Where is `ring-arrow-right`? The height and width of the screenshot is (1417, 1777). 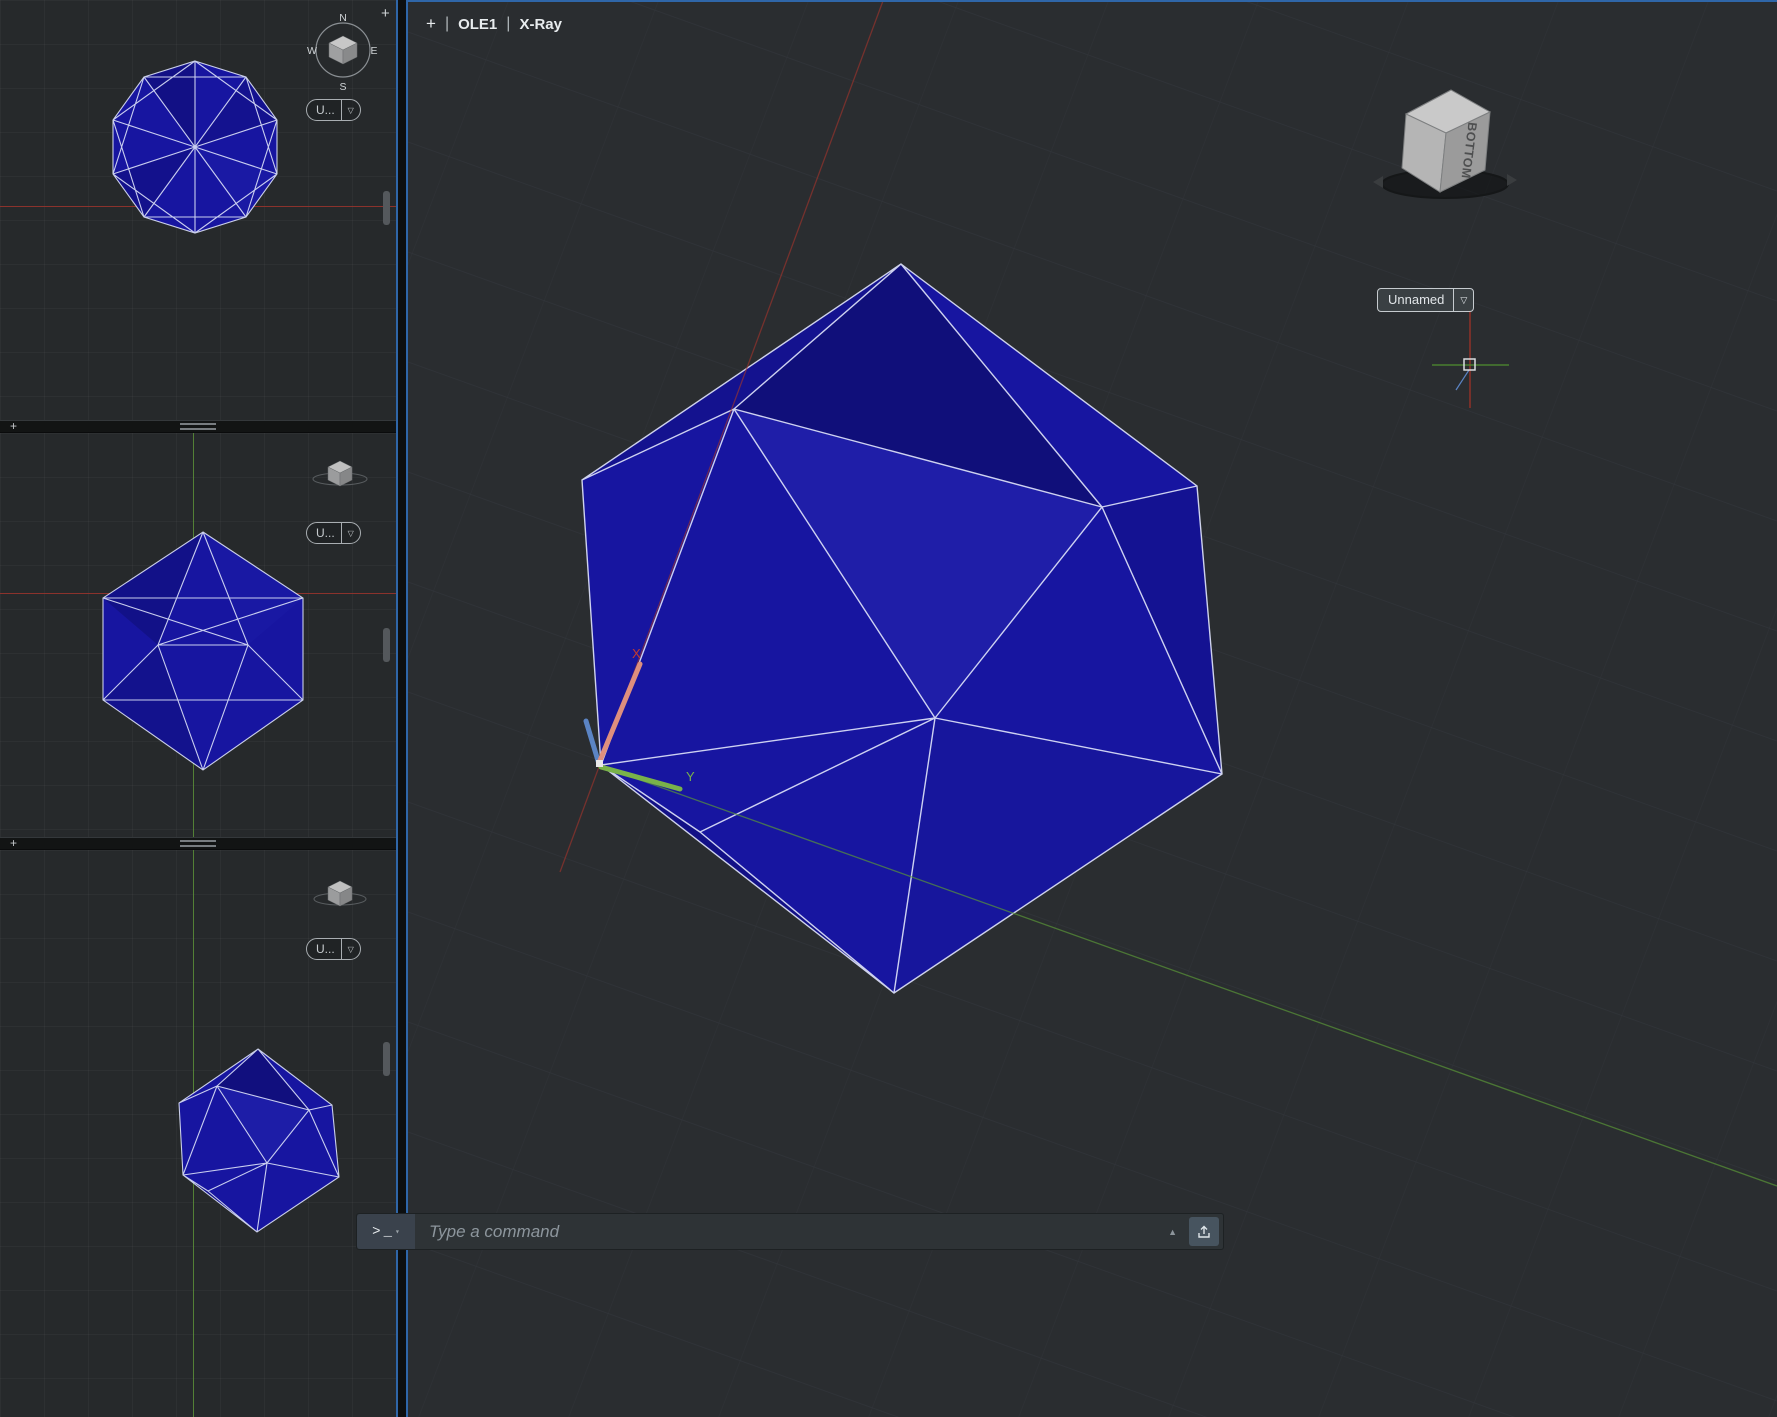 ring-arrow-right is located at coordinates (1512, 180).